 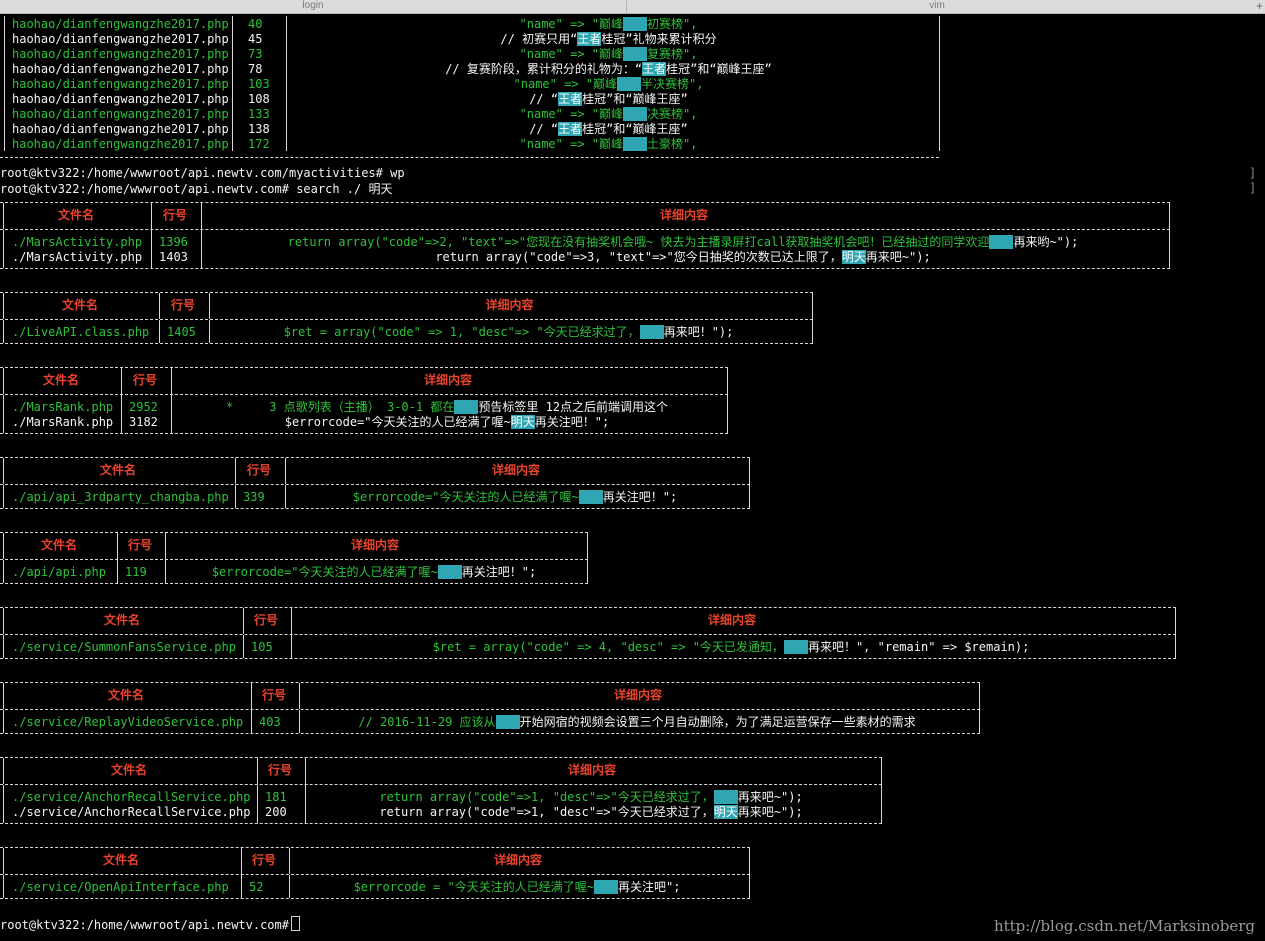 I want to click on result-detail: "name" => "巅峰王者土豪榜",, so click(x=608, y=144).